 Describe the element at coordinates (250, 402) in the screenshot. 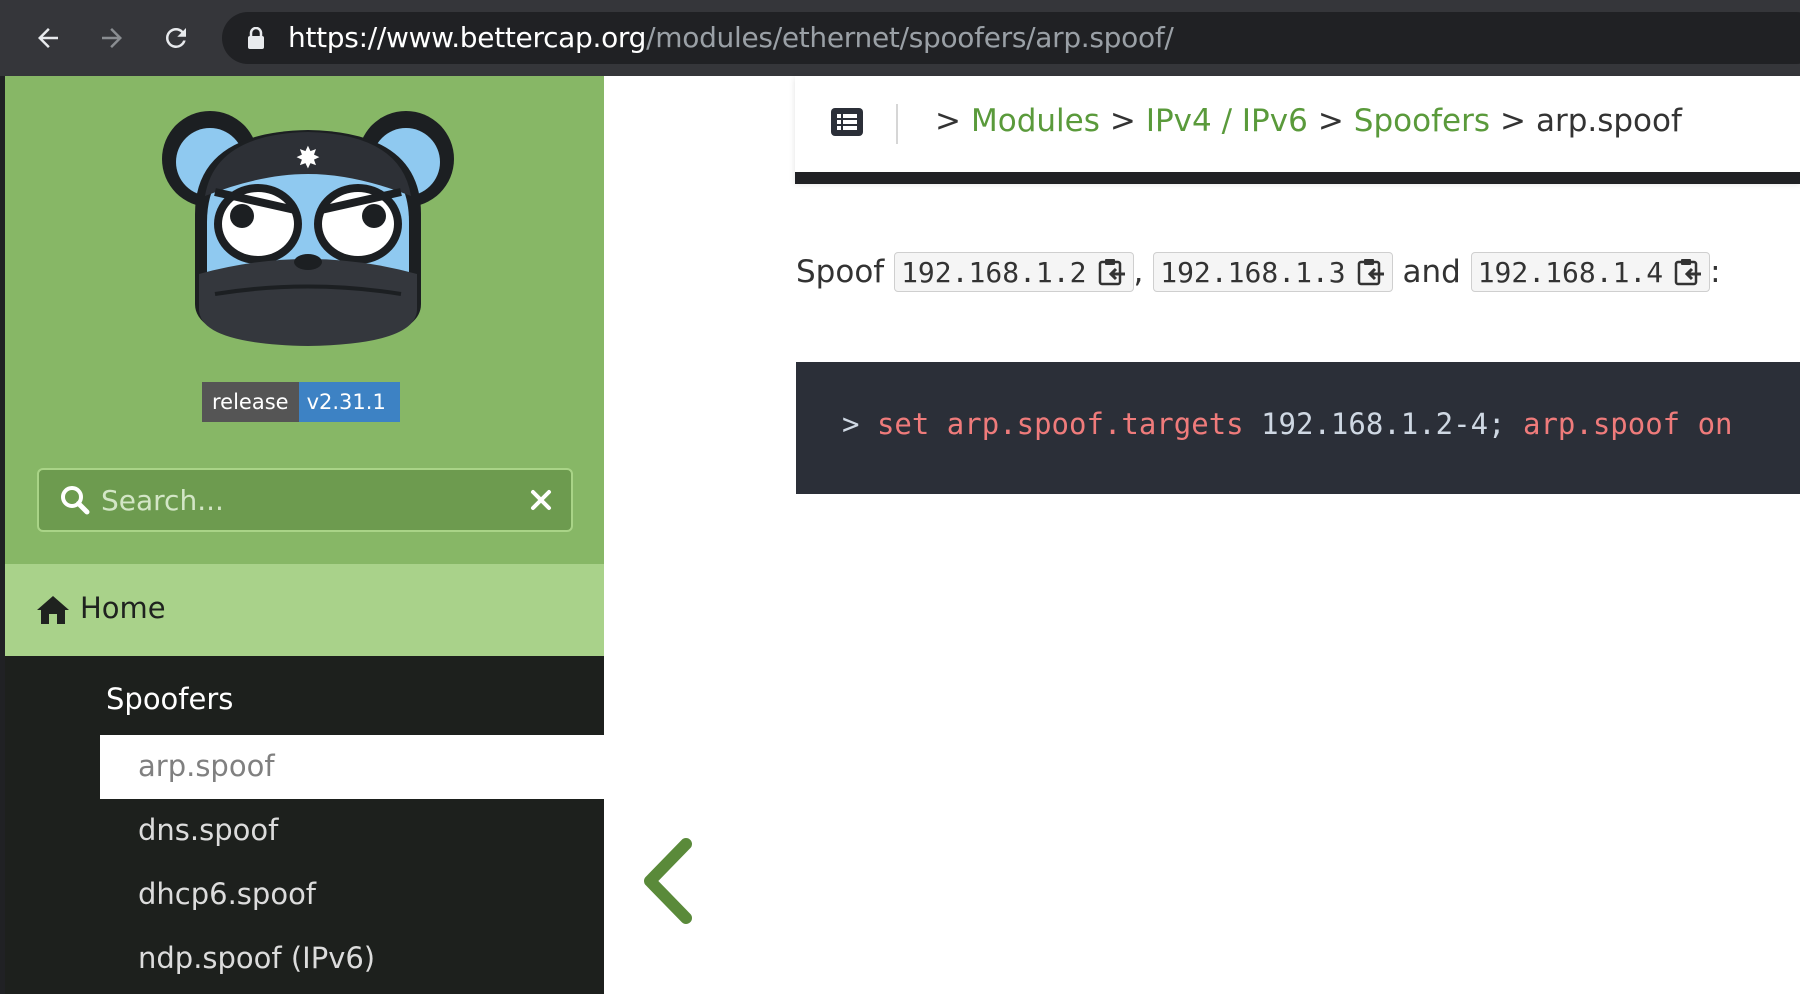

I see `release-label: release` at that location.